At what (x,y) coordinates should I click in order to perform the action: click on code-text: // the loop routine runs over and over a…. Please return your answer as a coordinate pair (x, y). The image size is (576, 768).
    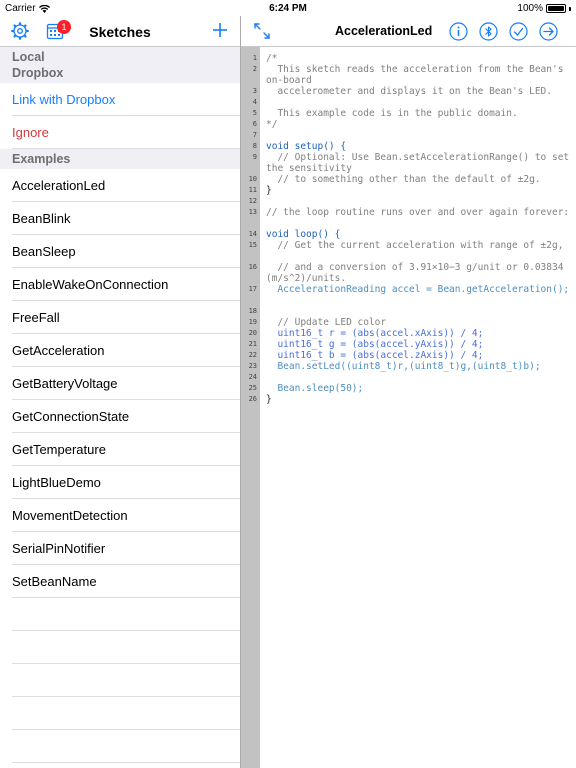
    Looking at the image, I should click on (418, 212).